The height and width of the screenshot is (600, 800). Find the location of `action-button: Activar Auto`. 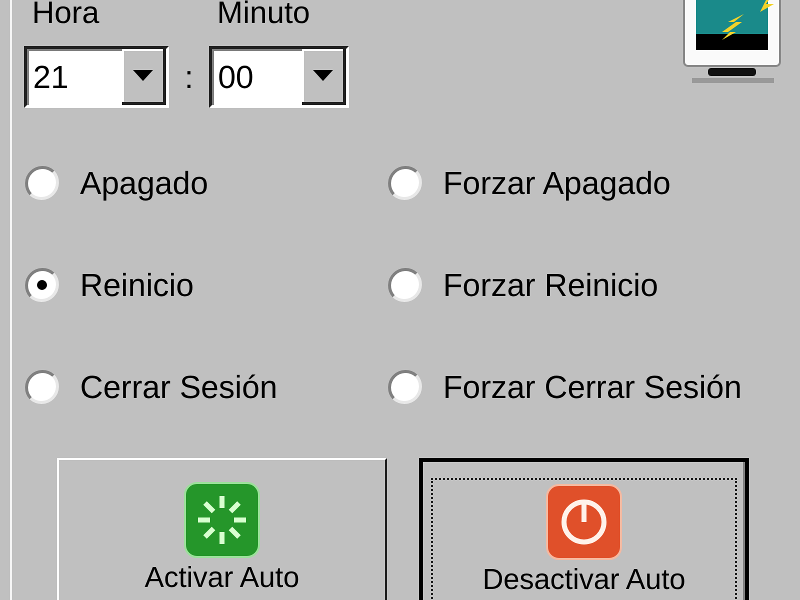

action-button: Activar Auto is located at coordinates (222, 529).